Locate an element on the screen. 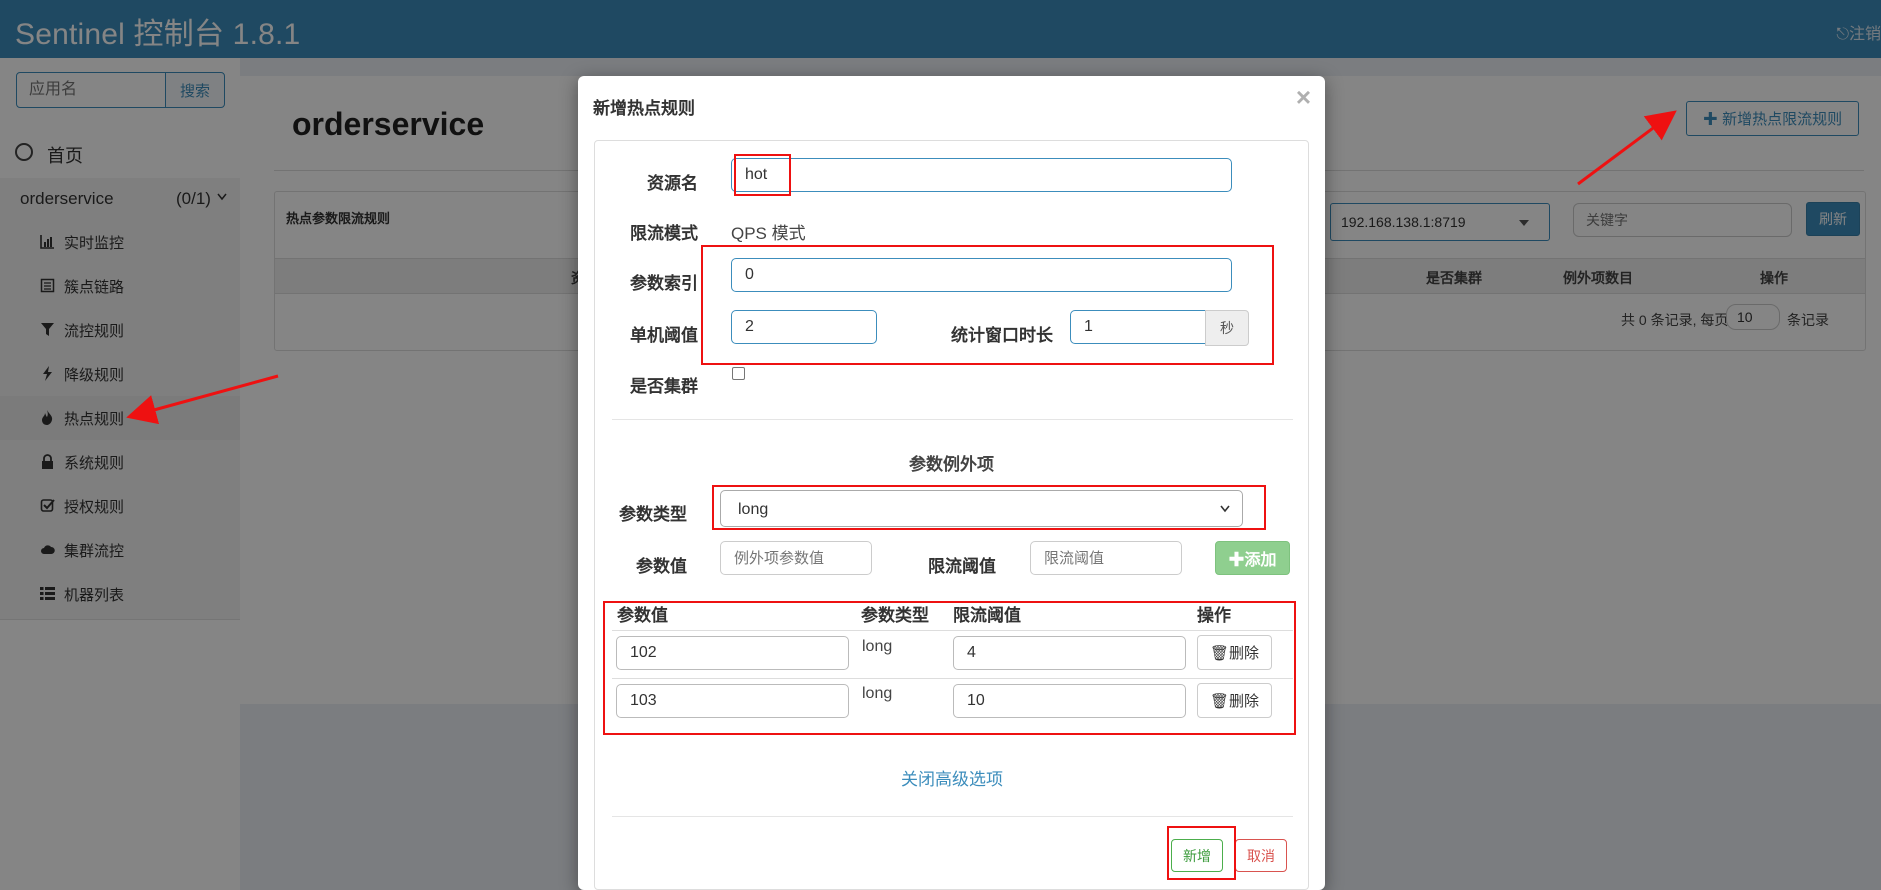 The height and width of the screenshot is (890, 1881). arrow-to-hotspot-menu is located at coordinates (202, 399).